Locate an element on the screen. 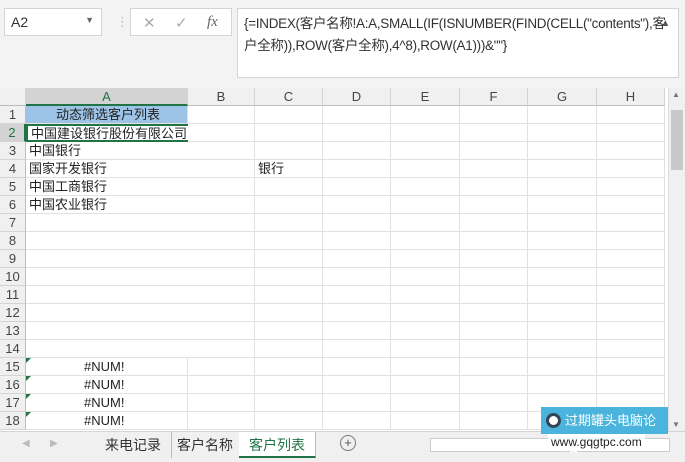 Image resolution: width=685 pixels, height=462 pixels. cell-E1 is located at coordinates (425, 115).